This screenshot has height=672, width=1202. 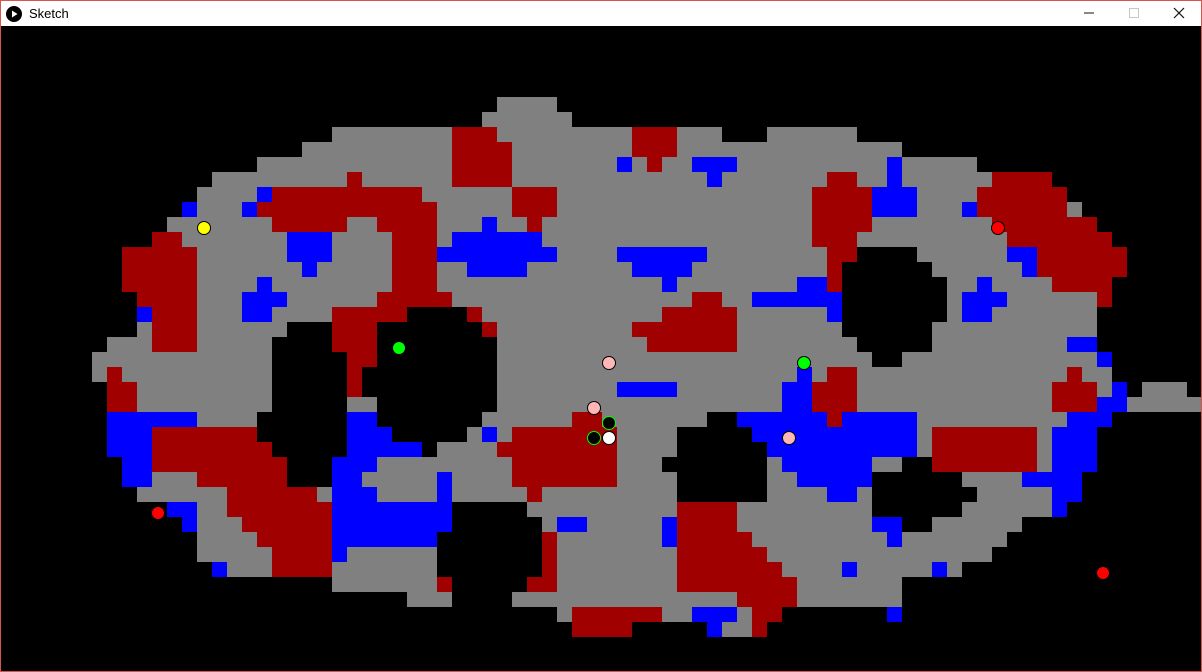 What do you see at coordinates (1088, 13) in the screenshot?
I see `minimize-button` at bounding box center [1088, 13].